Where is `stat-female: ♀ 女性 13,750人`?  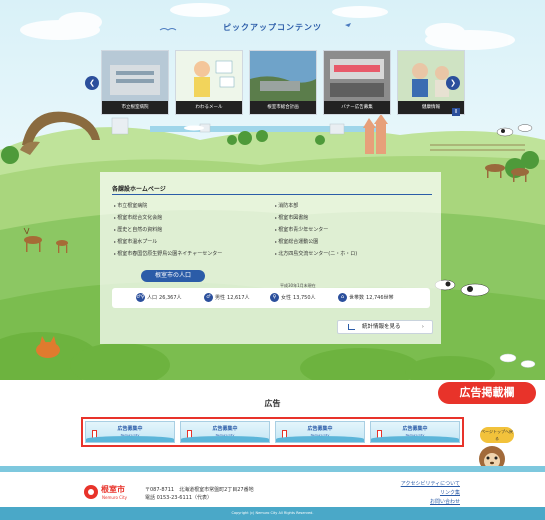
stat-female: ♀ 女性 13,750人 is located at coordinates (293, 298).